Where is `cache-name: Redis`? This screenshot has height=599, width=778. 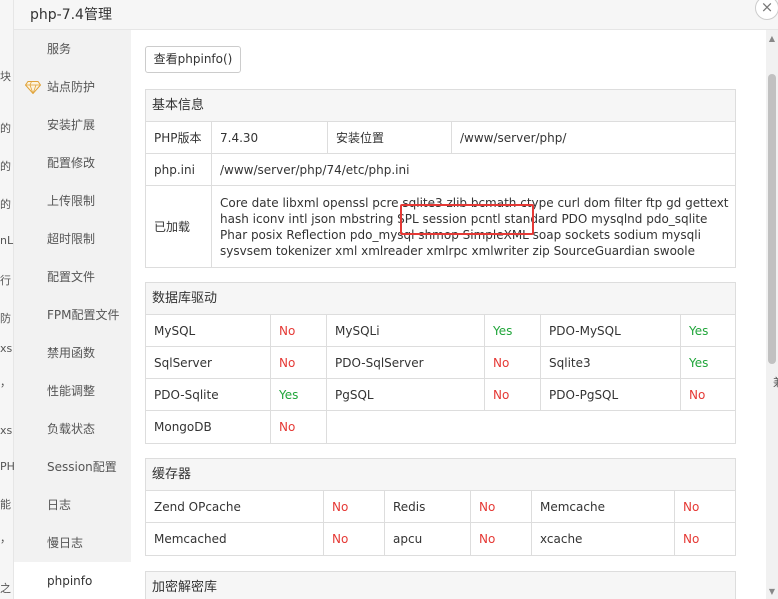
cache-name: Redis is located at coordinates (428, 506).